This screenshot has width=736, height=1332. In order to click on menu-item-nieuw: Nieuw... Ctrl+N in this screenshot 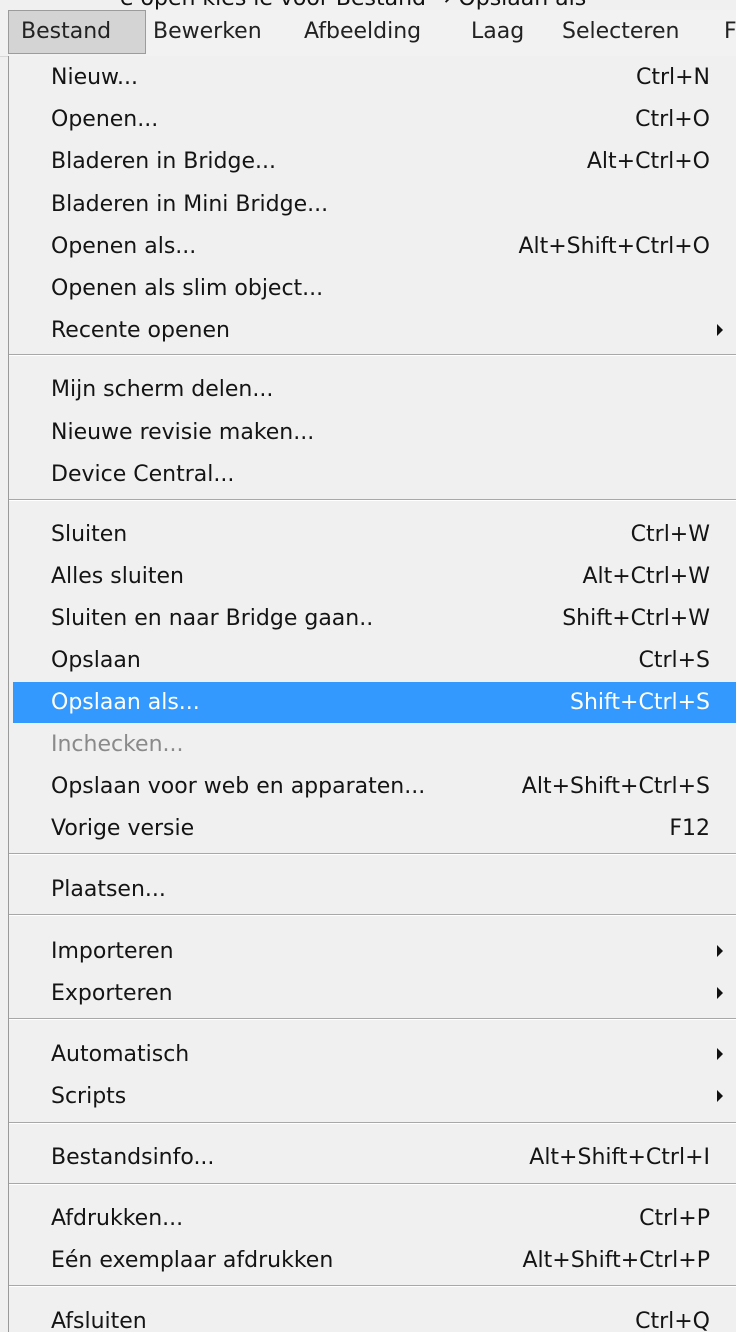, I will do `click(372, 77)`.